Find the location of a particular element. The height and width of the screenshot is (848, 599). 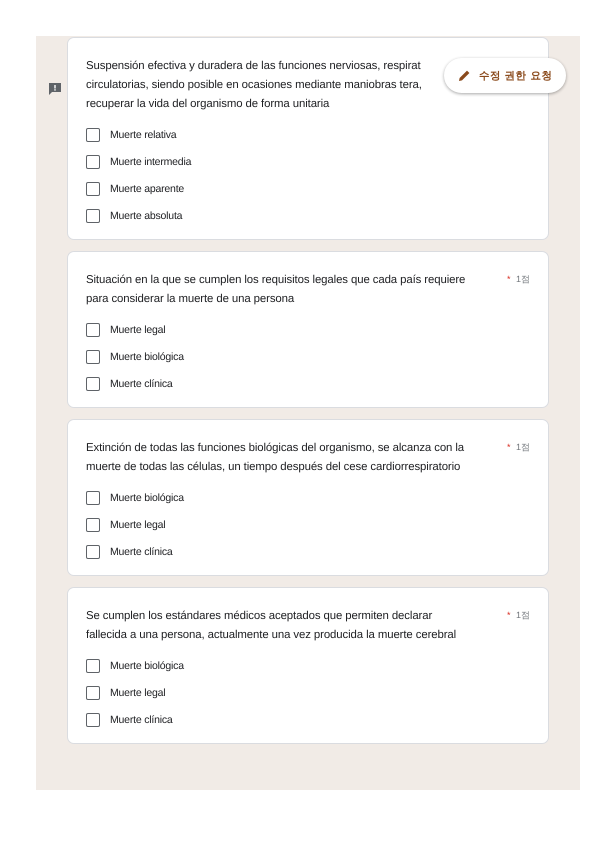

feedback-icon is located at coordinates (55, 89).